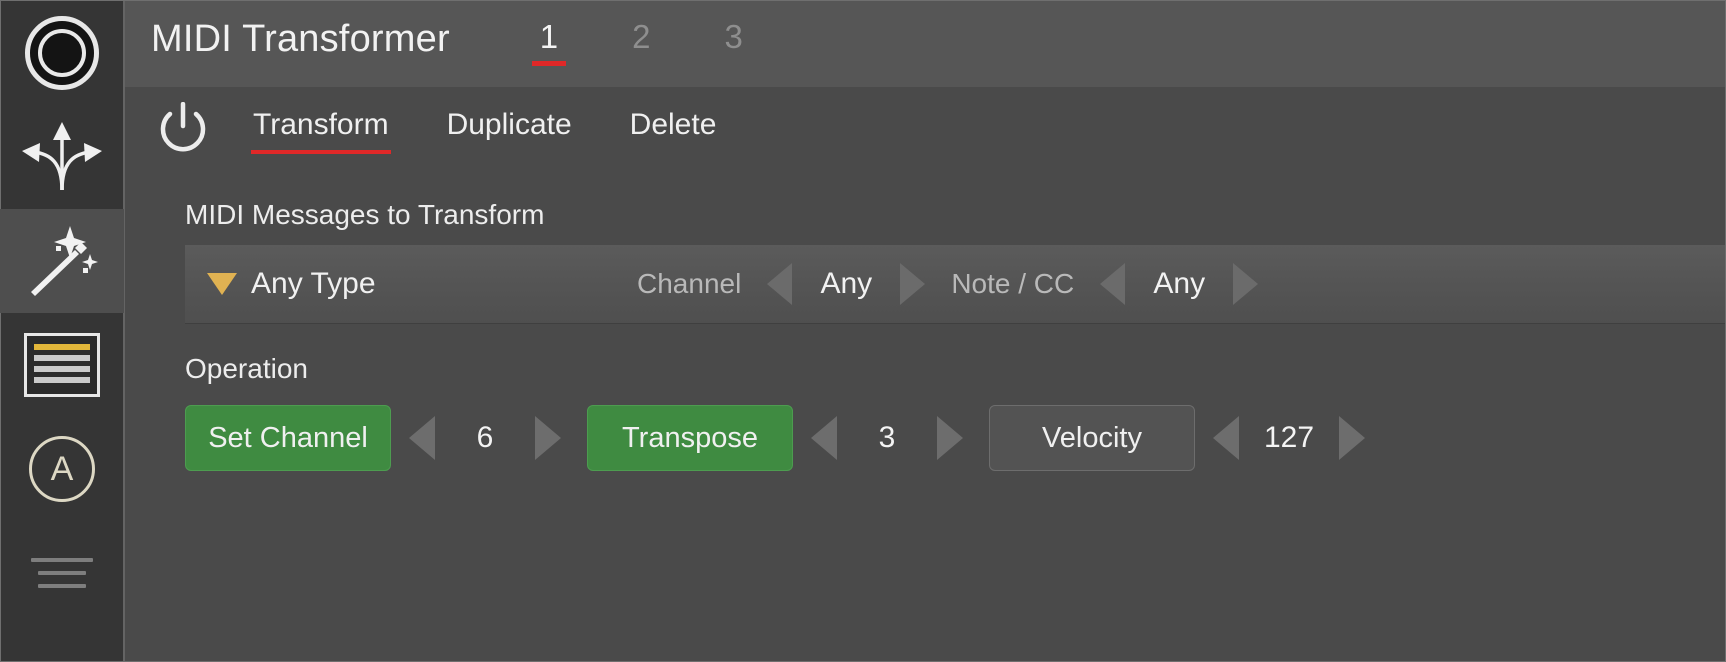 This screenshot has width=1726, height=662. I want to click on menu-stack-icon, so click(62, 573).